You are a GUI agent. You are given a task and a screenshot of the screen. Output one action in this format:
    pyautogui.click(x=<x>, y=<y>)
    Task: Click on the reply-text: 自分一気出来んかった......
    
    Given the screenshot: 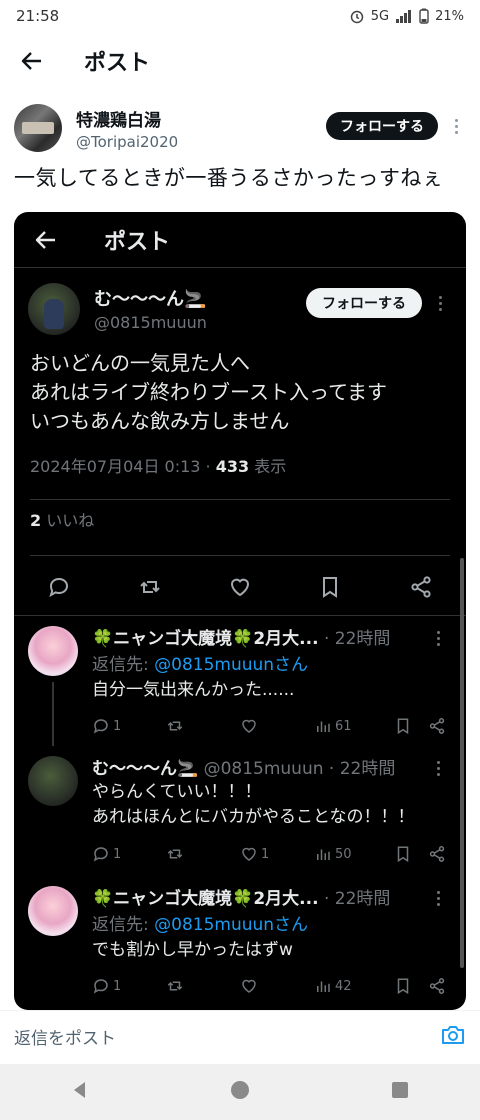 What is the action you would take?
    pyautogui.click(x=193, y=690)
    